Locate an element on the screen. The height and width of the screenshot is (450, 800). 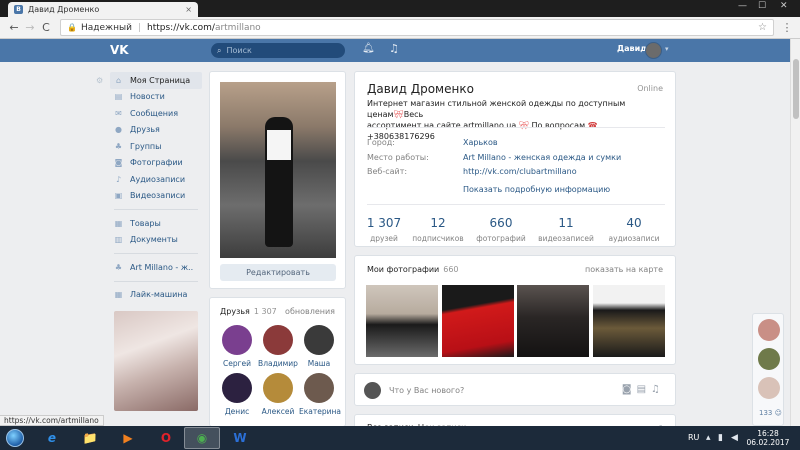
friend-item: Сергей is located at coordinates (237, 346).